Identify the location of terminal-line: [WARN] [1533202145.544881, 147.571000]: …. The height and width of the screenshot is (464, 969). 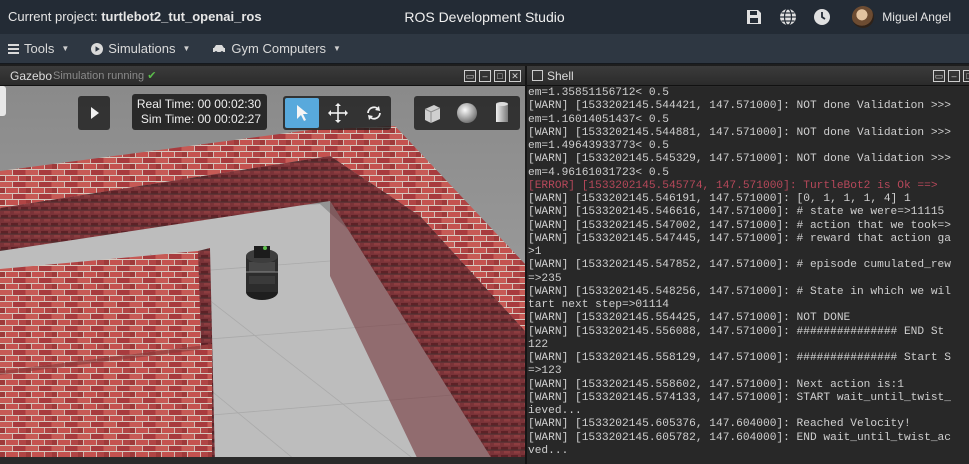
(739, 132).